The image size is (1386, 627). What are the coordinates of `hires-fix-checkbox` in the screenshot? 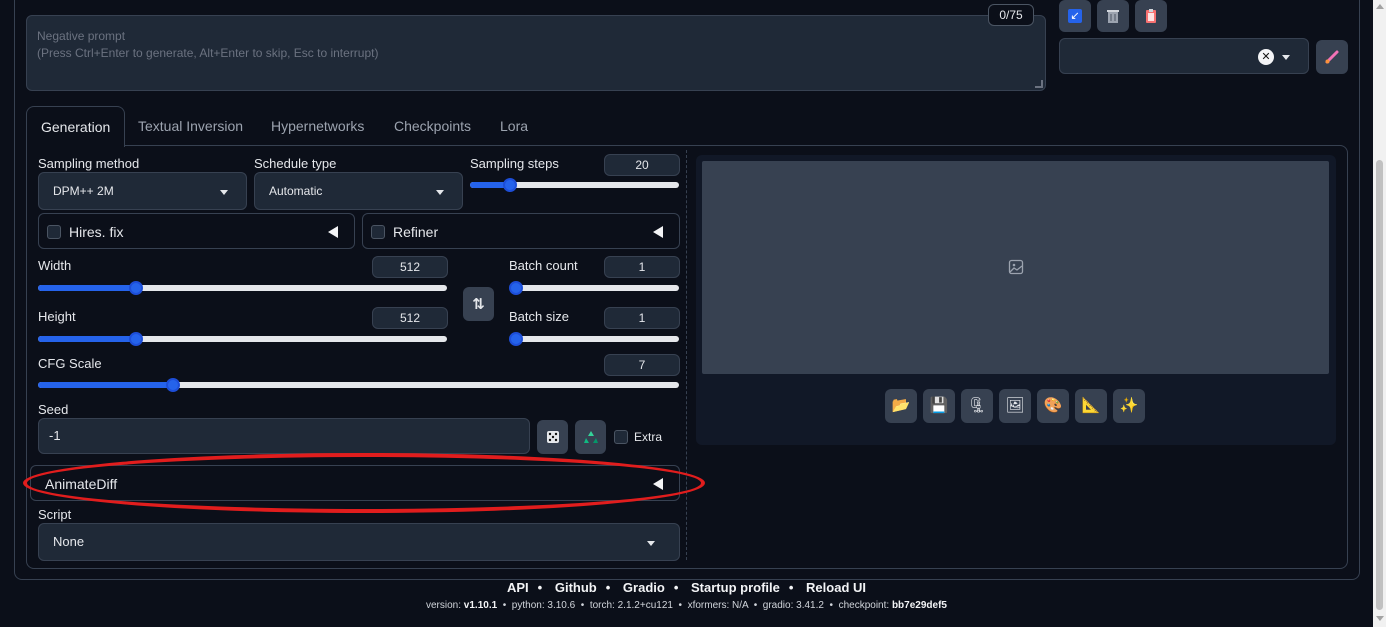 It's located at (54, 232).